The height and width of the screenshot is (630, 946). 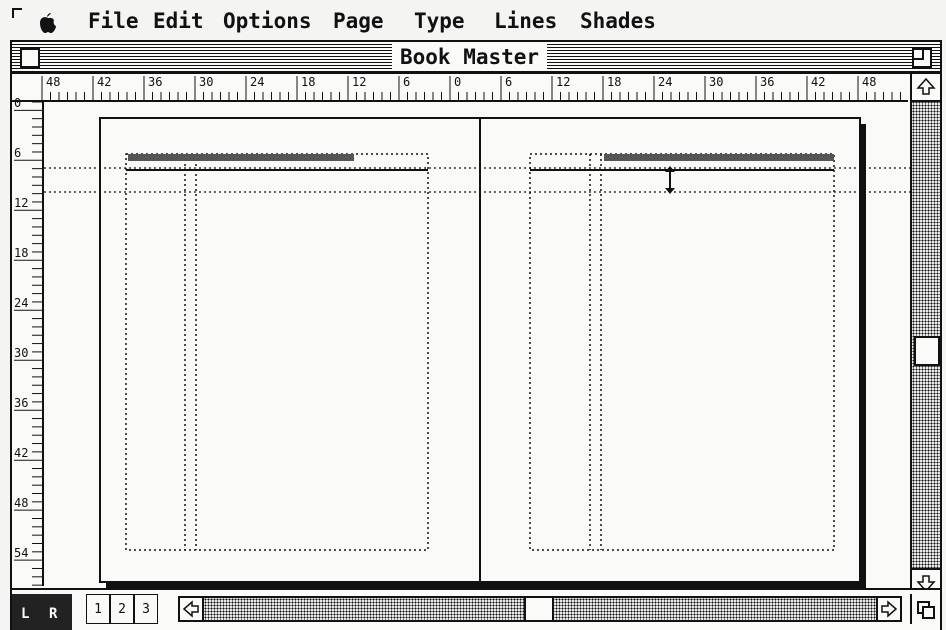 What do you see at coordinates (25, 614) in the screenshot?
I see `left-master-label: L` at bounding box center [25, 614].